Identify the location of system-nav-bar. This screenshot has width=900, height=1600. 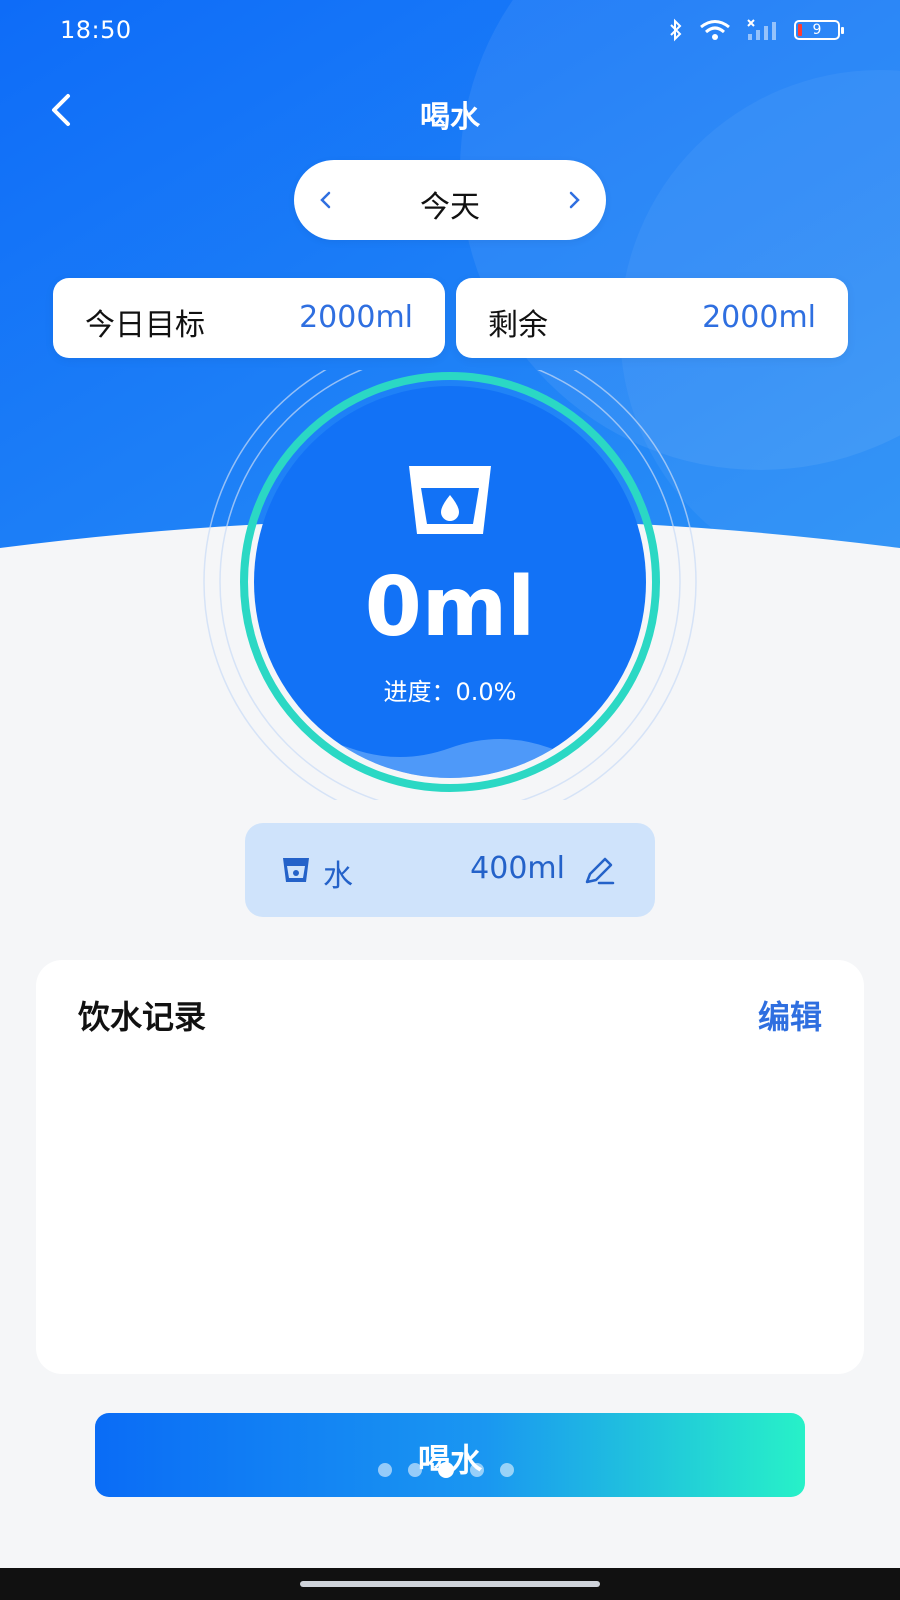
(450, 1584).